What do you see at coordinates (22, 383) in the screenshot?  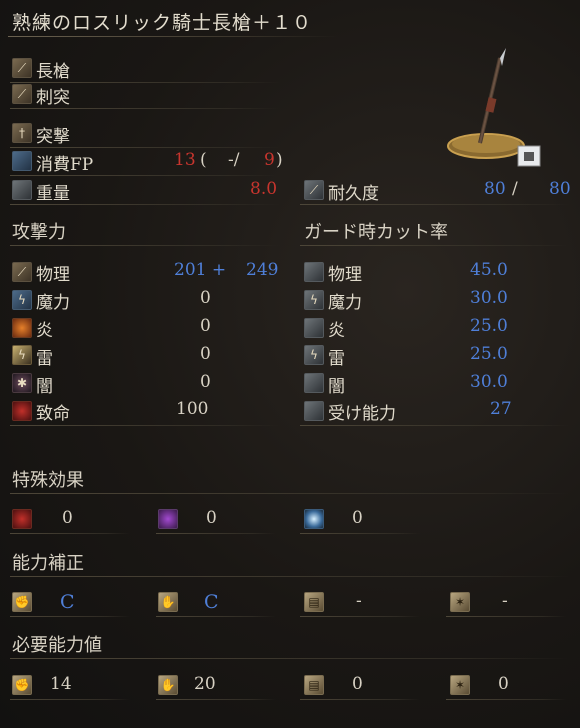 I see `dark-attack-icon: ✱` at bounding box center [22, 383].